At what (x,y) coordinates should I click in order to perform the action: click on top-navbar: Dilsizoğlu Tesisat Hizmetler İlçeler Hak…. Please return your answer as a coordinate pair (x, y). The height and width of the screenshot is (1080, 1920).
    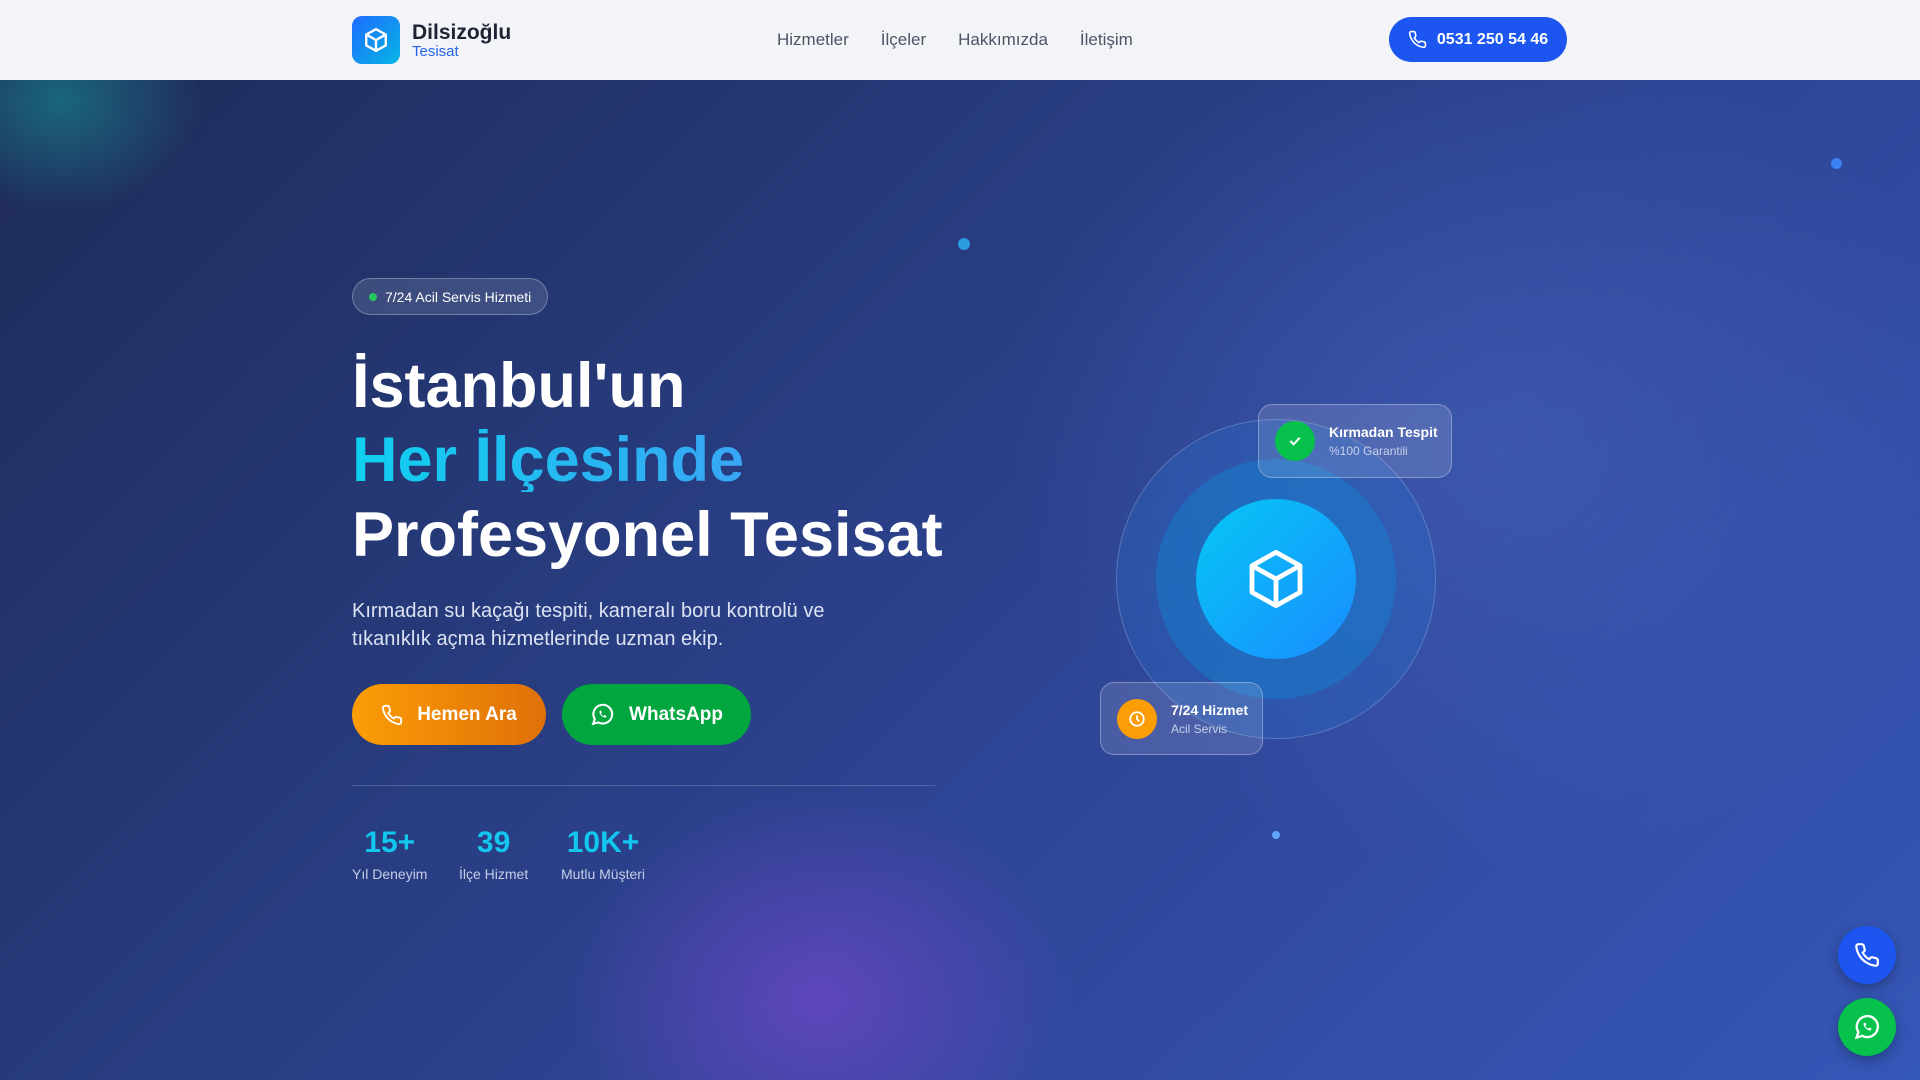
    Looking at the image, I should click on (960, 40).